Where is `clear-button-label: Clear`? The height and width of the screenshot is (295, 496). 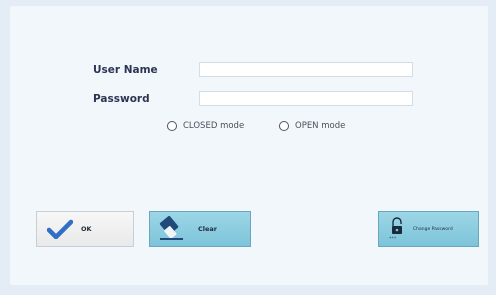
clear-button-label: Clear is located at coordinates (207, 229).